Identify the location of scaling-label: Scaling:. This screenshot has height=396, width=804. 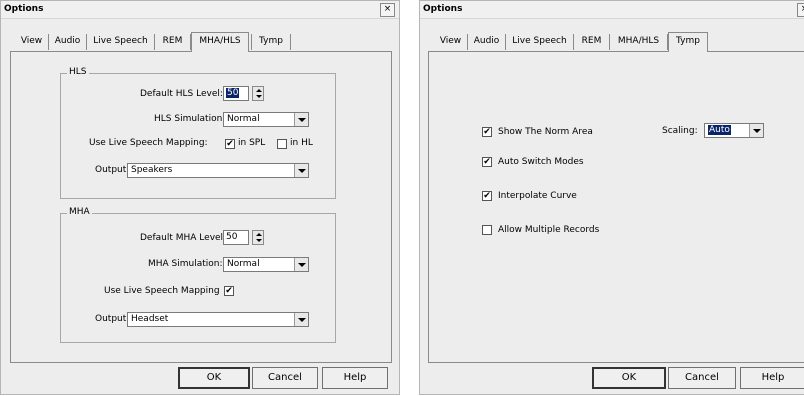
(680, 131).